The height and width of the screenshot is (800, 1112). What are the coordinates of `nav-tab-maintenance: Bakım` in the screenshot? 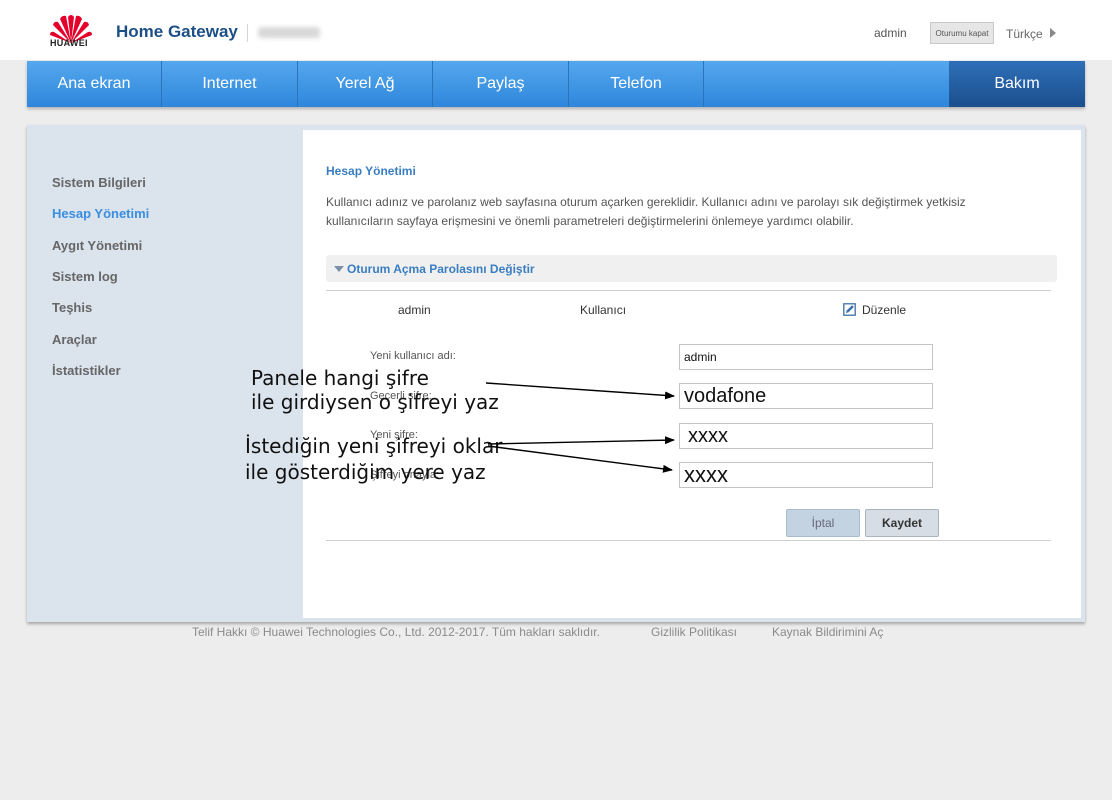 It's located at (1017, 84).